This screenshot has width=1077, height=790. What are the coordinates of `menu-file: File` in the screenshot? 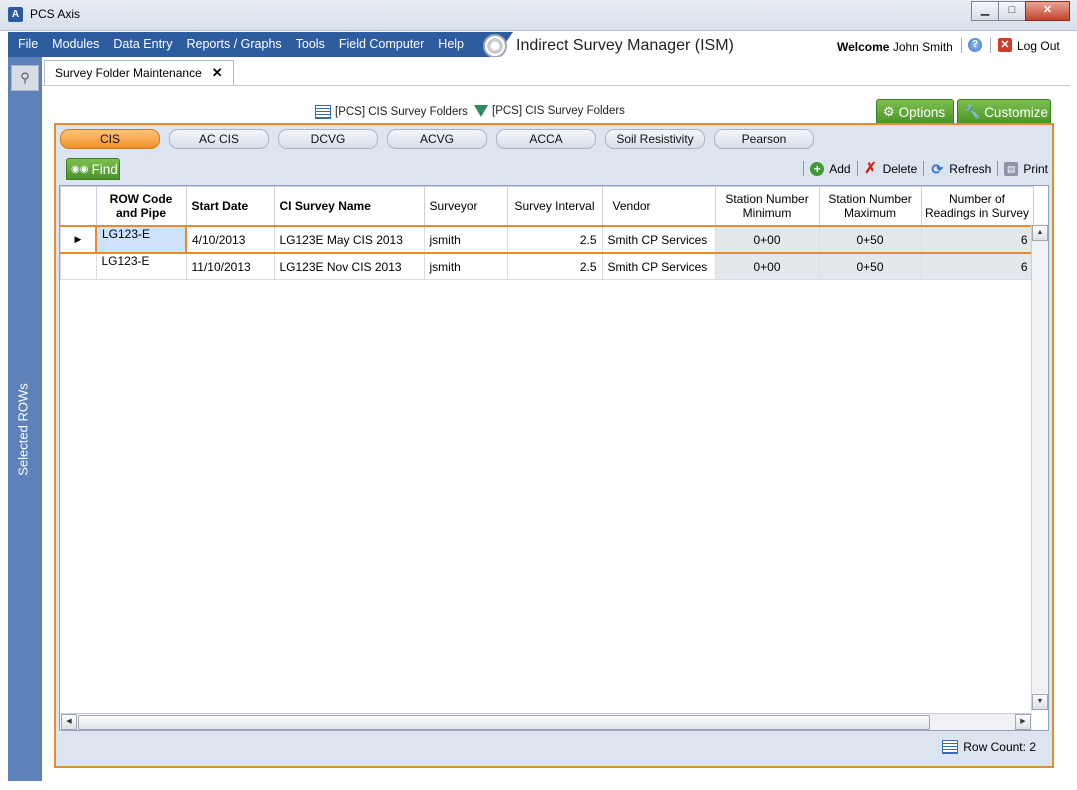 It's located at (28, 44).